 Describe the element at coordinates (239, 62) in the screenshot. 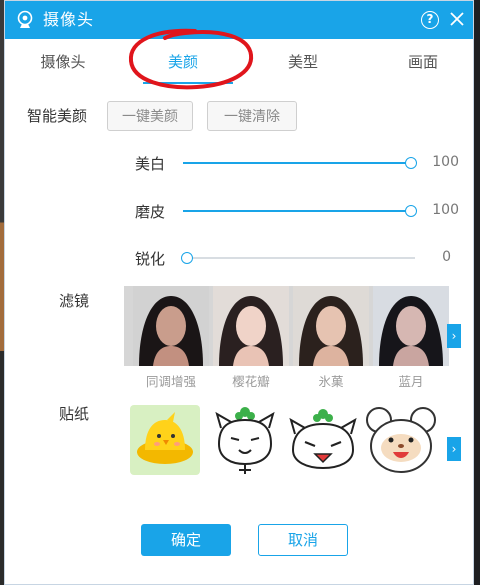

I see `tab-bar: 摄像头 美颜 美型 画面` at that location.